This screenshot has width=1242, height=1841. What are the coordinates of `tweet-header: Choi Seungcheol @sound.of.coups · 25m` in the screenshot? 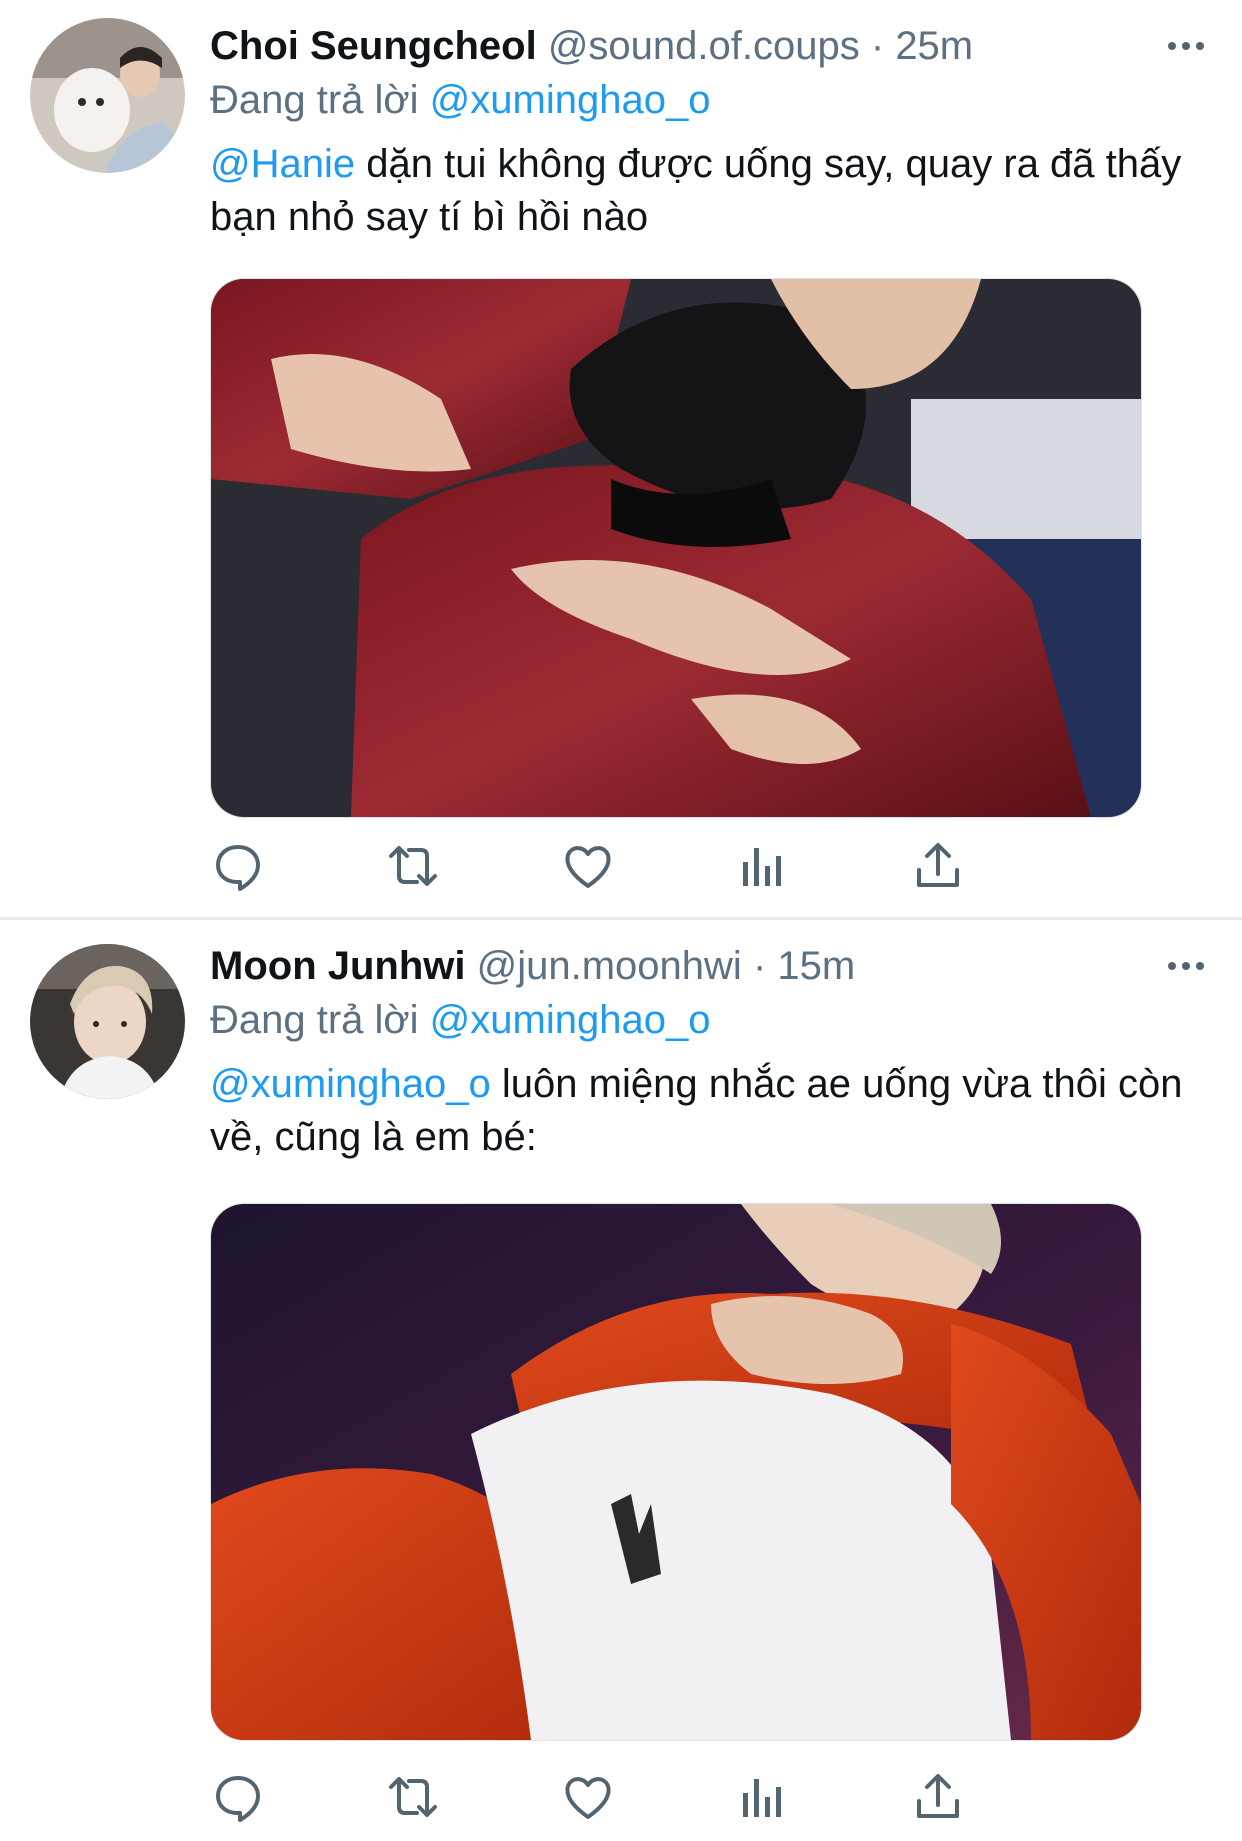 It's located at (591, 46).